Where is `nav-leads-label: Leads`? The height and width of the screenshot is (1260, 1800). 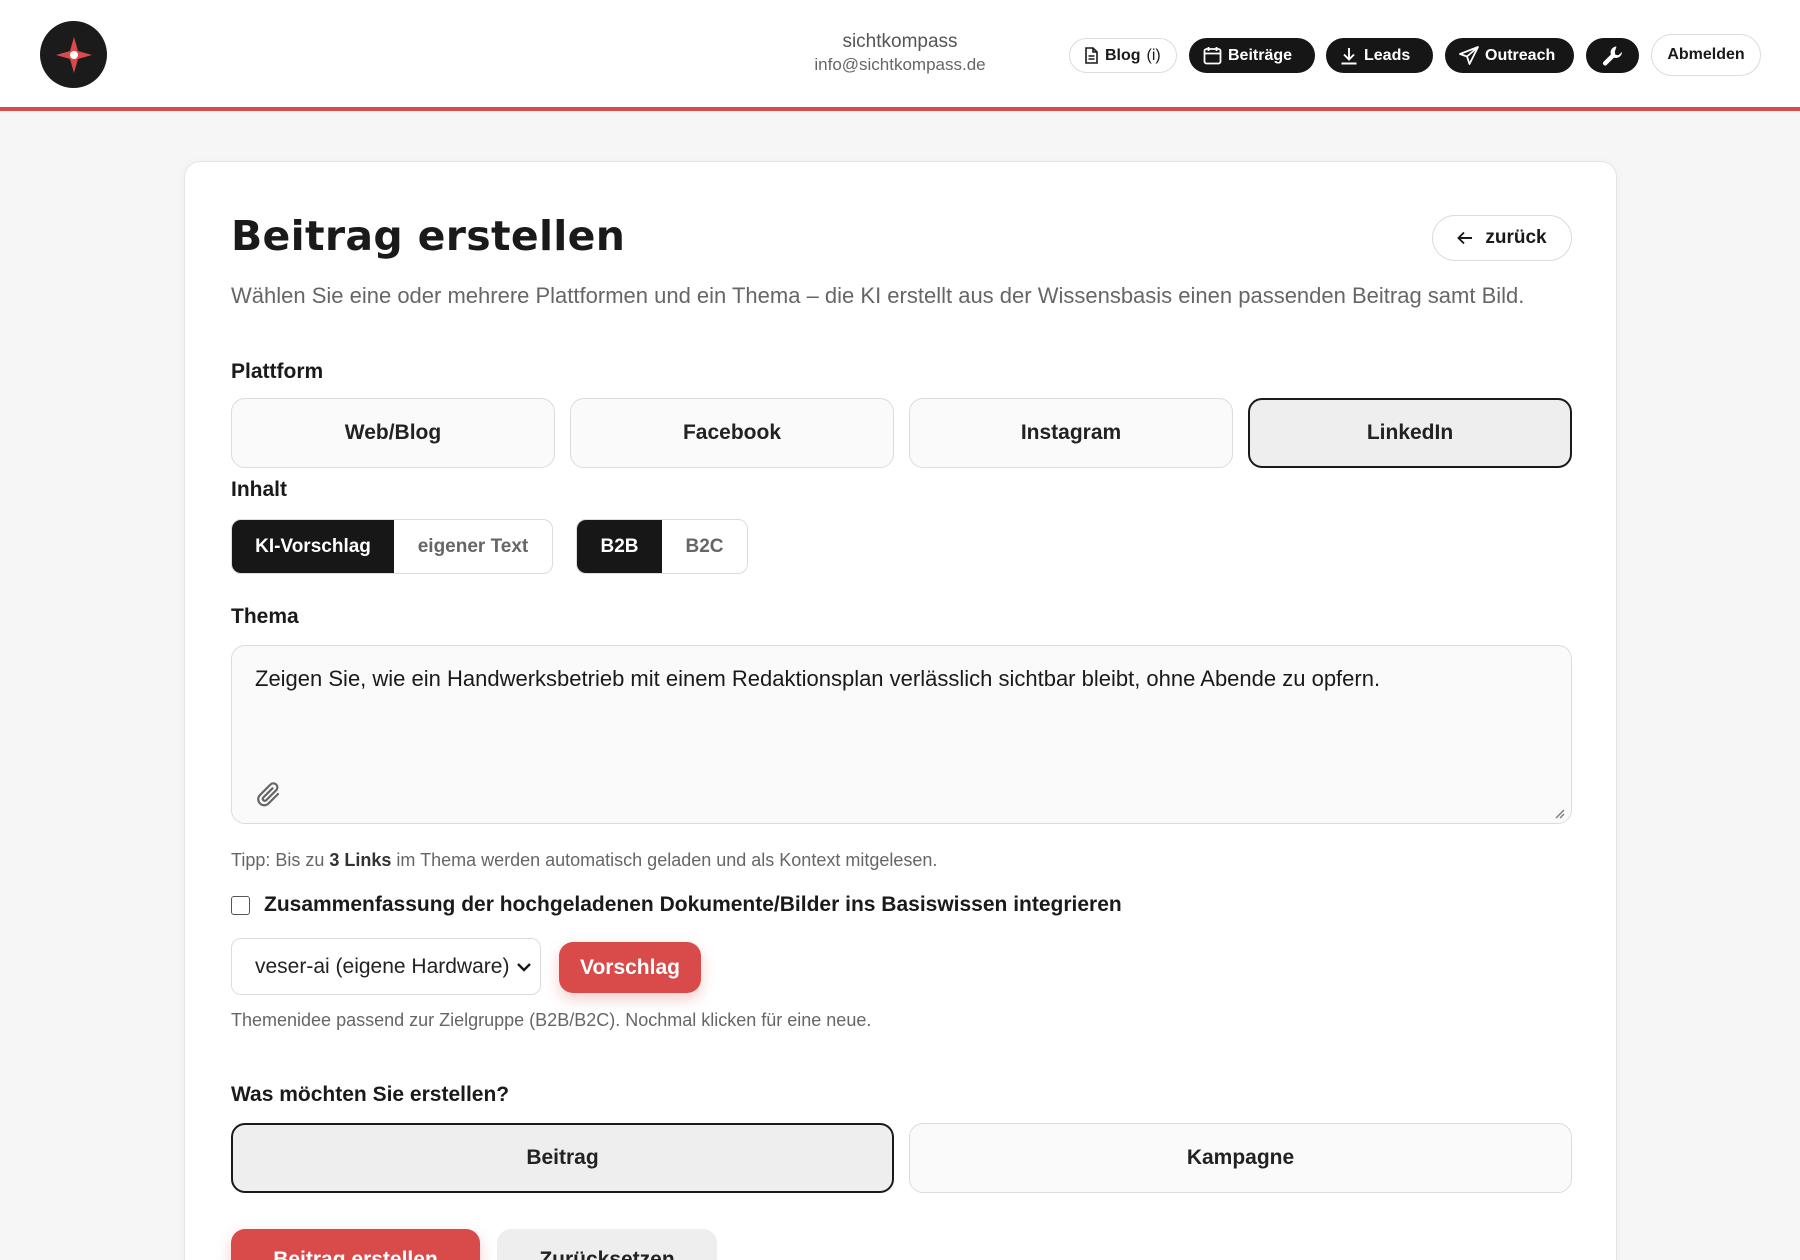 nav-leads-label: Leads is located at coordinates (1387, 55).